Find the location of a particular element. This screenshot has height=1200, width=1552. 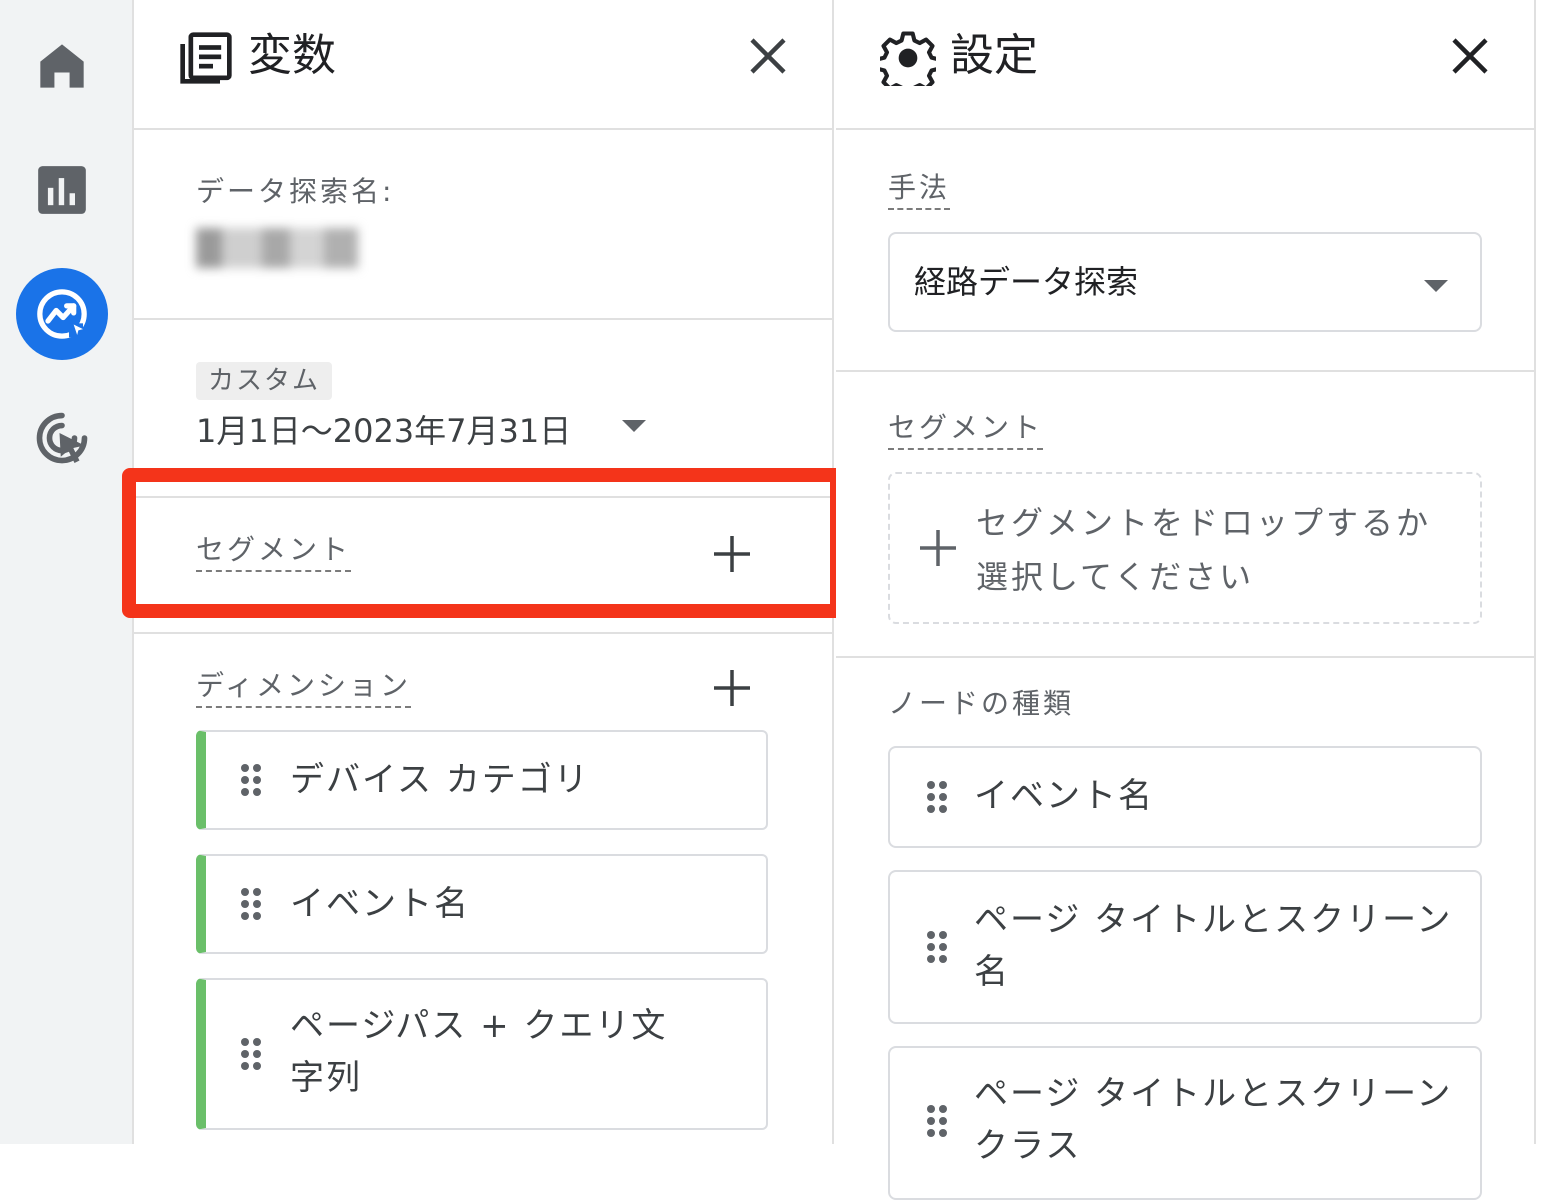

settings-header: 設定 is located at coordinates (1185, 65).